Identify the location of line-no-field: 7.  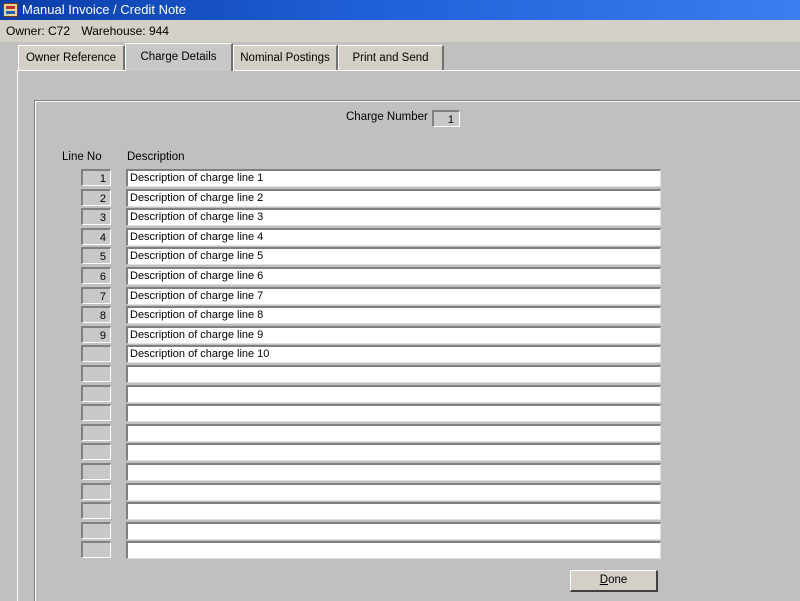
(96, 295).